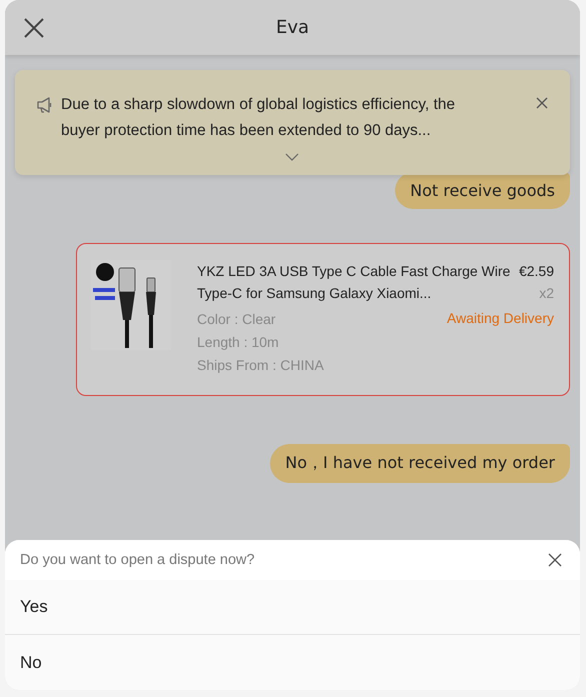  I want to click on message-bubble: No，I have not received my order, so click(420, 463).